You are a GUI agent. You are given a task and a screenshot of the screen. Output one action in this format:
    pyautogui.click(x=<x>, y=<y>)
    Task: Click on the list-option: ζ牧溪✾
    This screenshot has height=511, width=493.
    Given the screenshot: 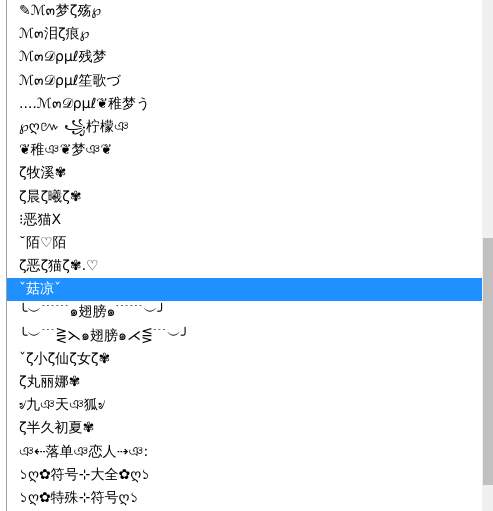 What is the action you would take?
    pyautogui.click(x=244, y=174)
    